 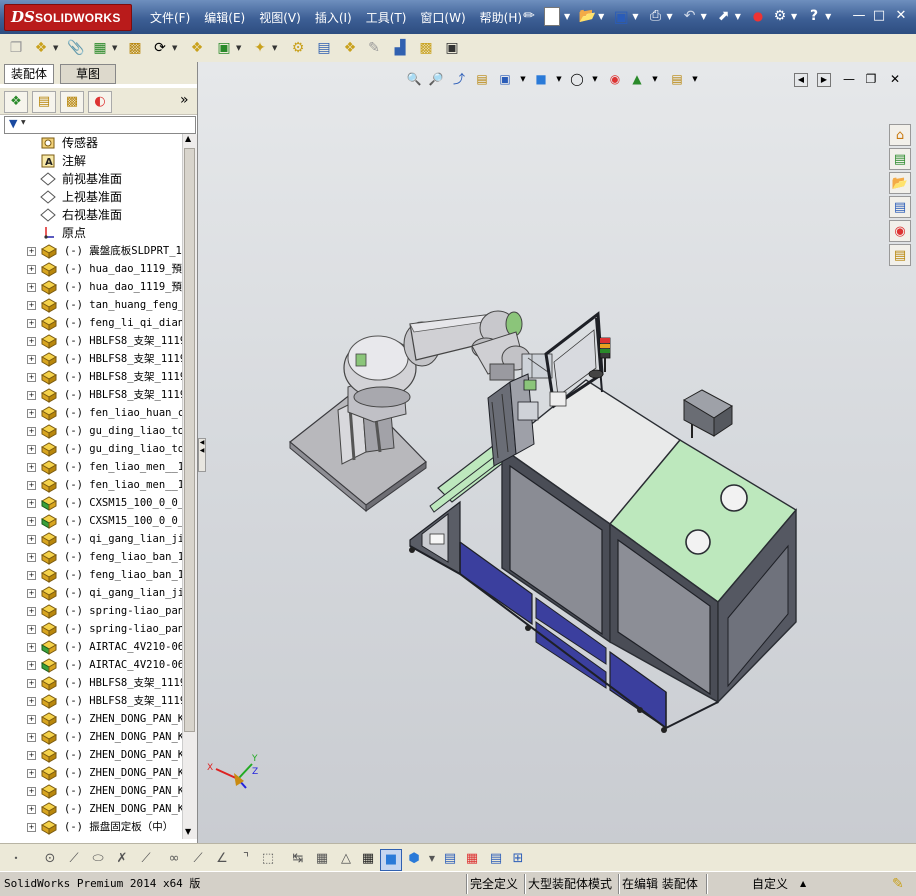 What do you see at coordinates (55, 48) in the screenshot?
I see `new-part-dropdown-arrow: ▼` at bounding box center [55, 48].